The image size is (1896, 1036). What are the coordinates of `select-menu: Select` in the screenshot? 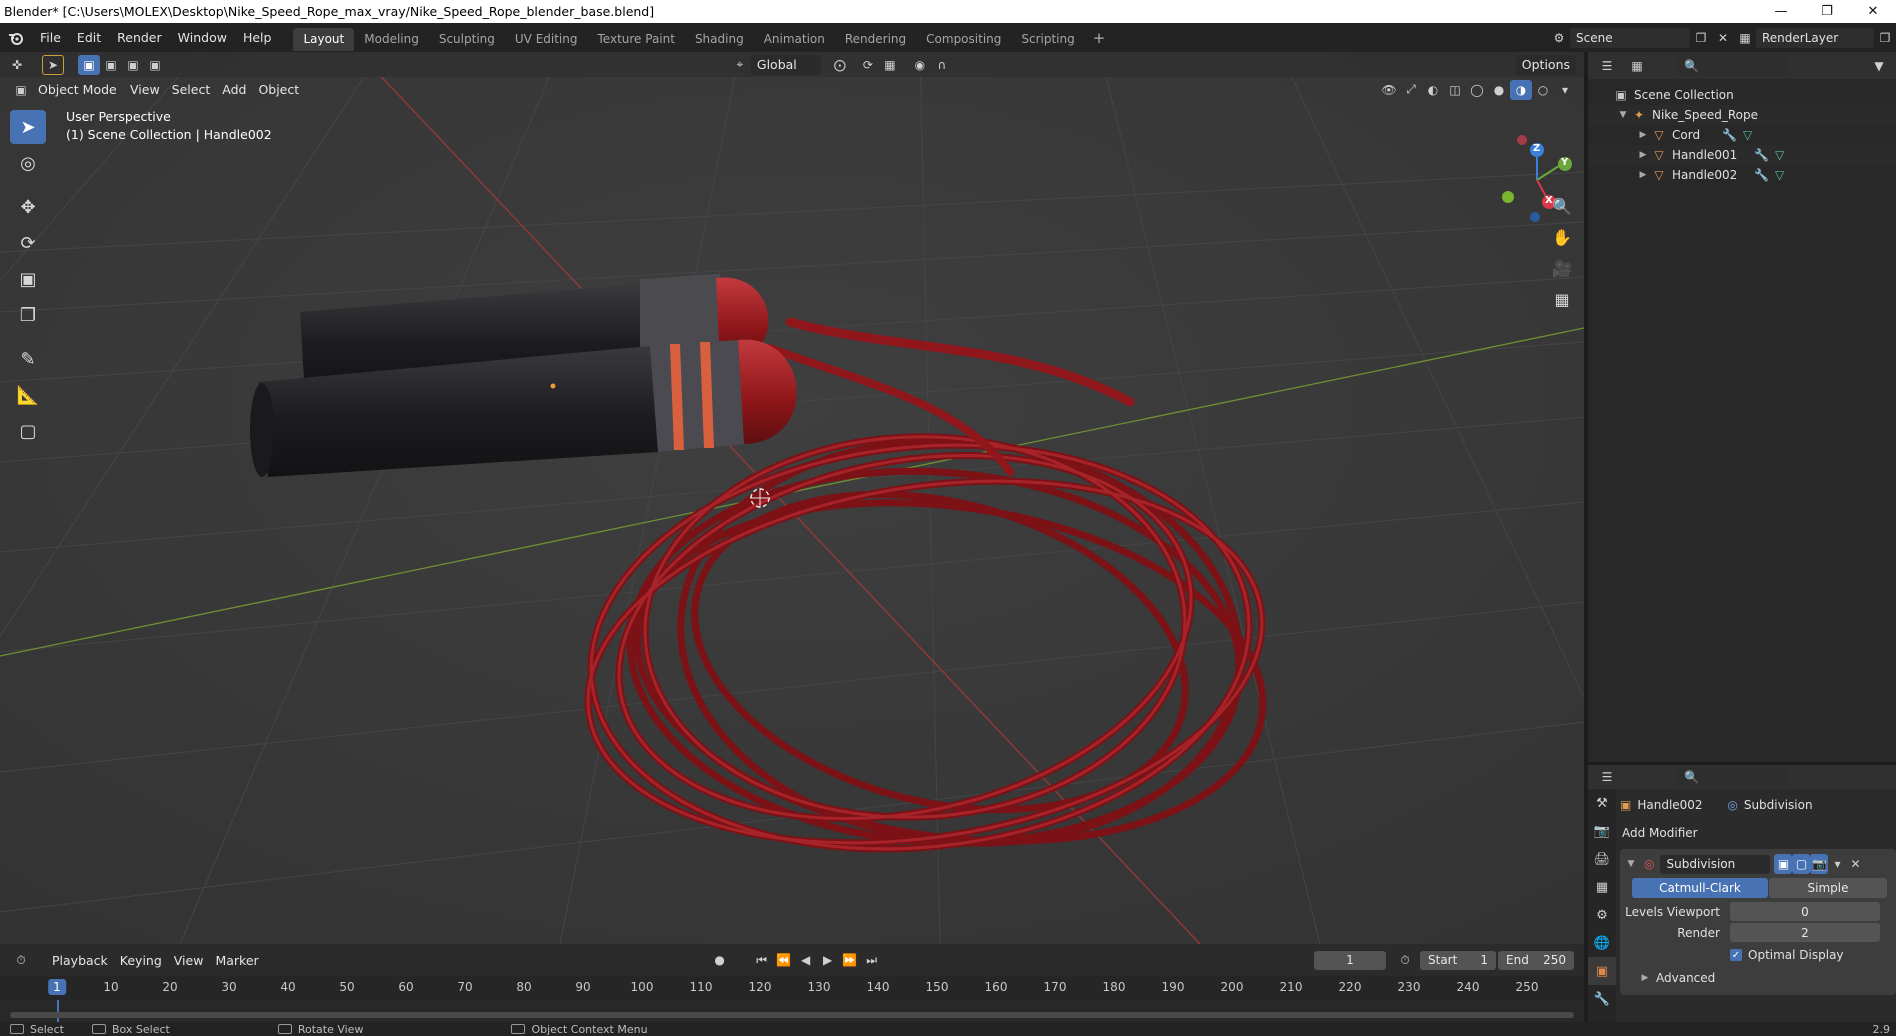 It's located at (191, 90).